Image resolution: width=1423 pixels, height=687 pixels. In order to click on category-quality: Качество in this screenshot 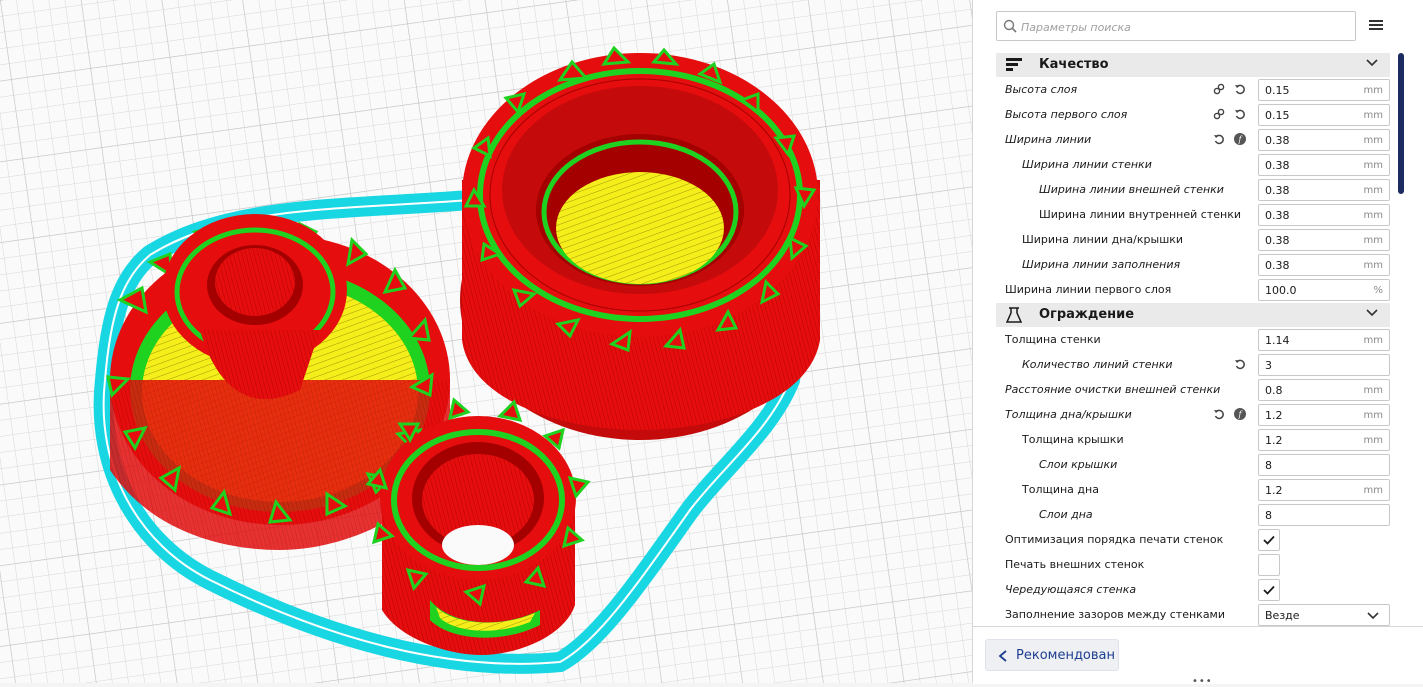, I will do `click(1193, 65)`.